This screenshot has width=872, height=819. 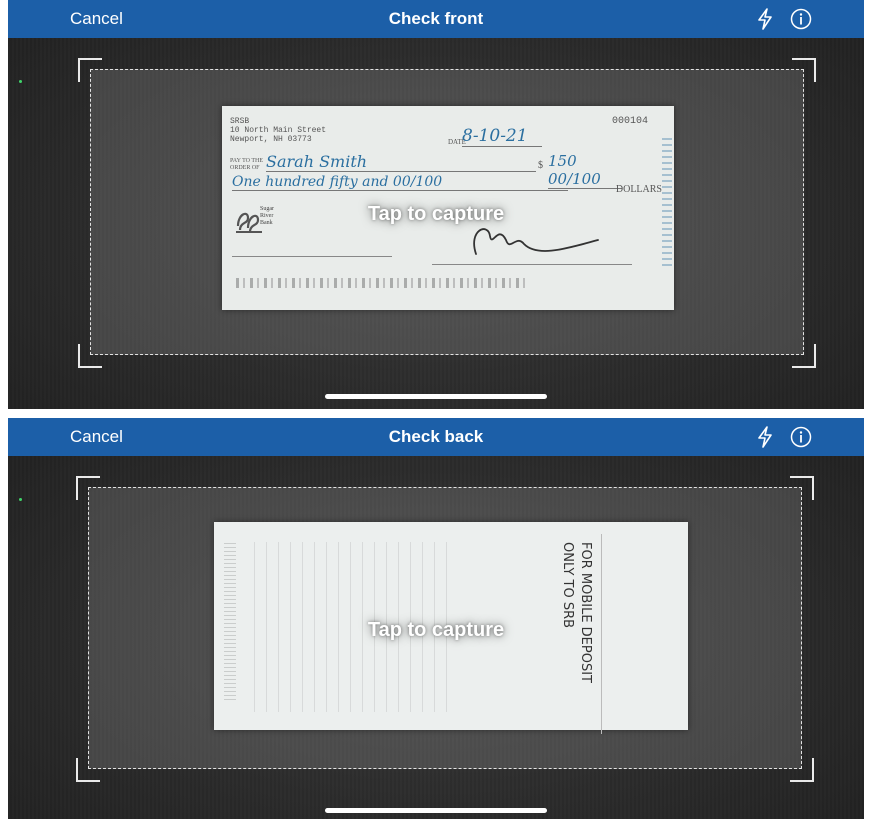 I want to click on fine-print, so click(x=230, y=620).